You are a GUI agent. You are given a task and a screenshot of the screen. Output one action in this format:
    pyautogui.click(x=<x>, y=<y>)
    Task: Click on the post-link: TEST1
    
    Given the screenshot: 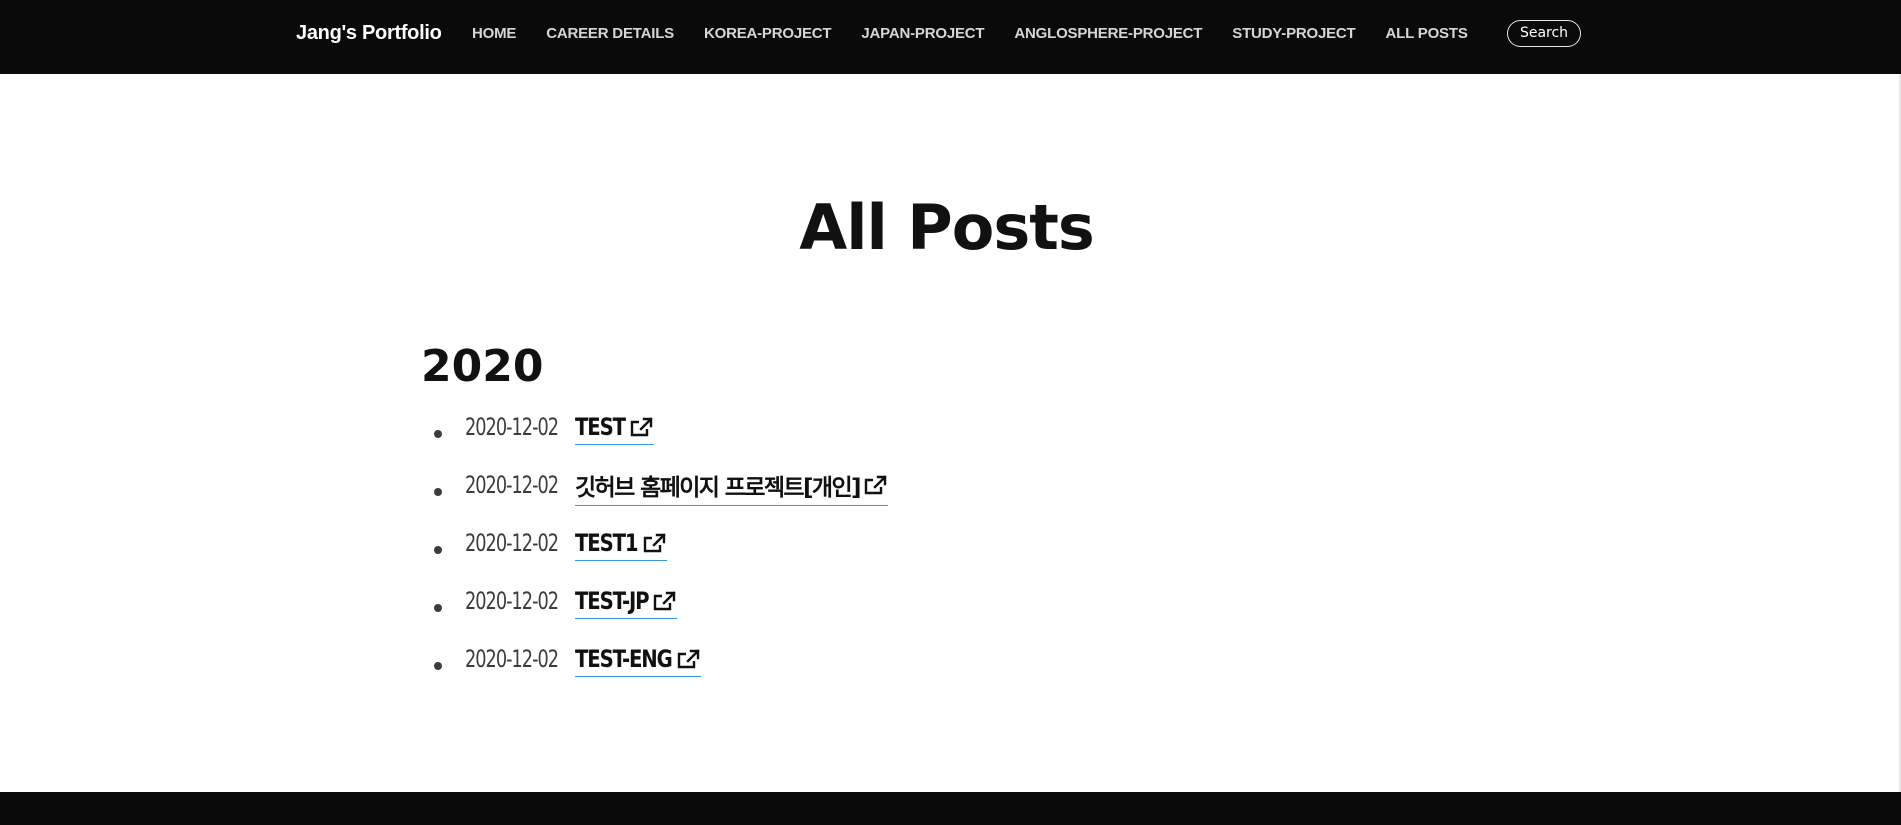 What is the action you would take?
    pyautogui.click(x=621, y=545)
    